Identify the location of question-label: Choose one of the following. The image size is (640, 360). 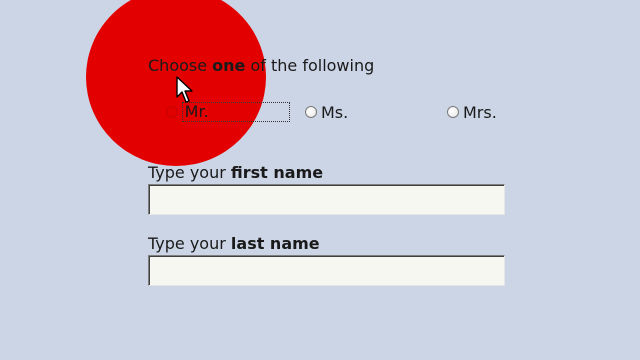
(261, 65).